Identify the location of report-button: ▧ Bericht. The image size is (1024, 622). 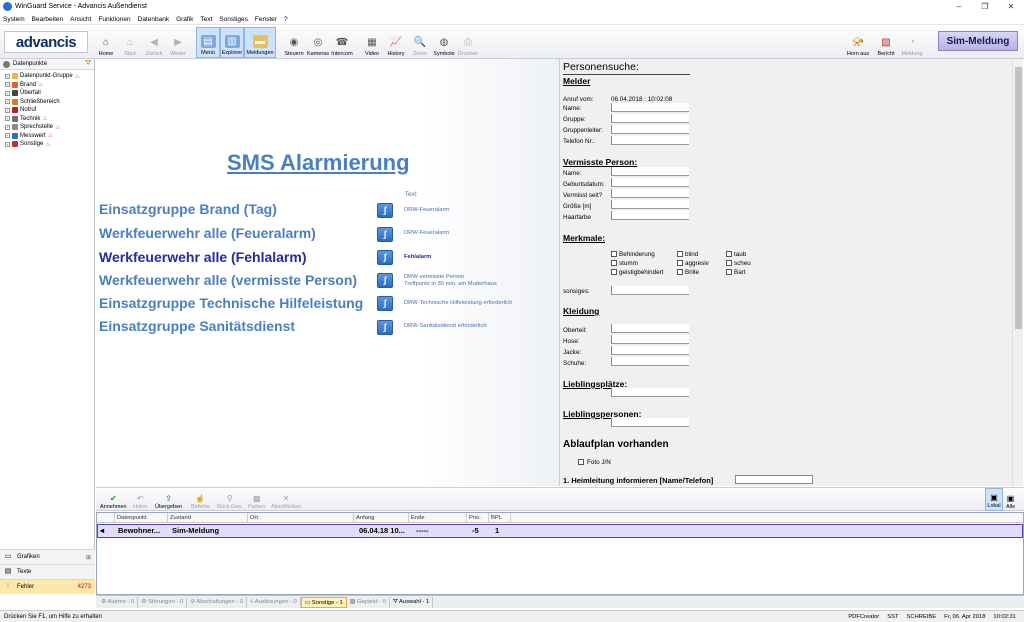
(886, 42).